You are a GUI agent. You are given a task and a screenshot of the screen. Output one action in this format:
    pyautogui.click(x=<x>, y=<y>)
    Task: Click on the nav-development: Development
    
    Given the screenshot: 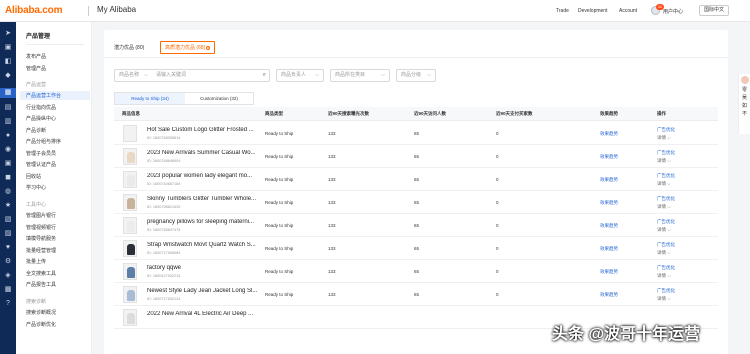 What is the action you would take?
    pyautogui.click(x=592, y=11)
    